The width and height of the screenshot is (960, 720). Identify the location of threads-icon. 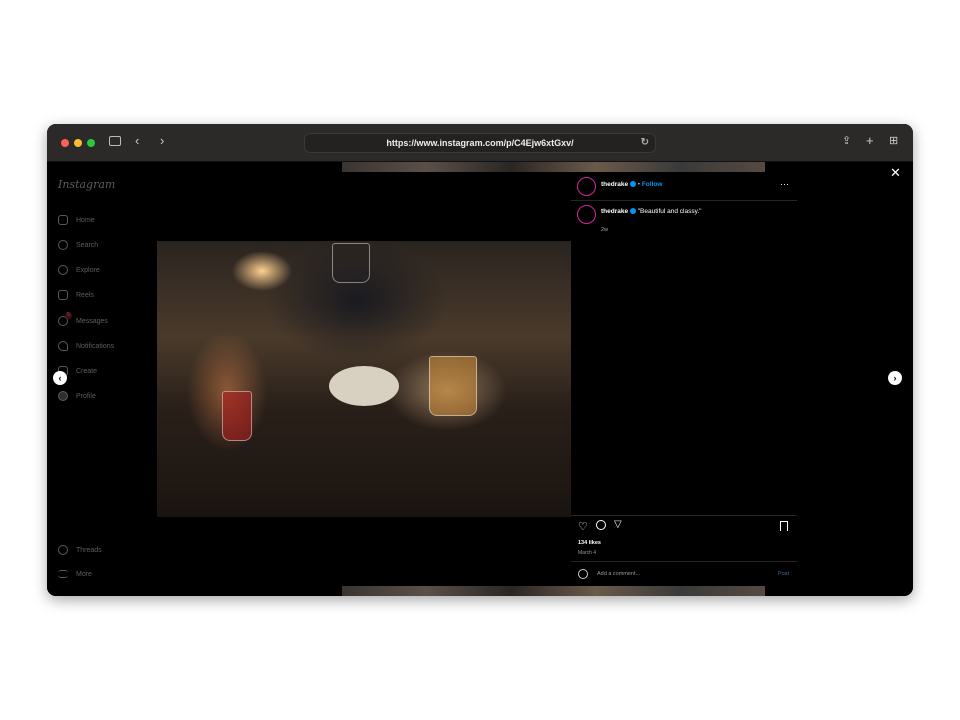
(63, 550).